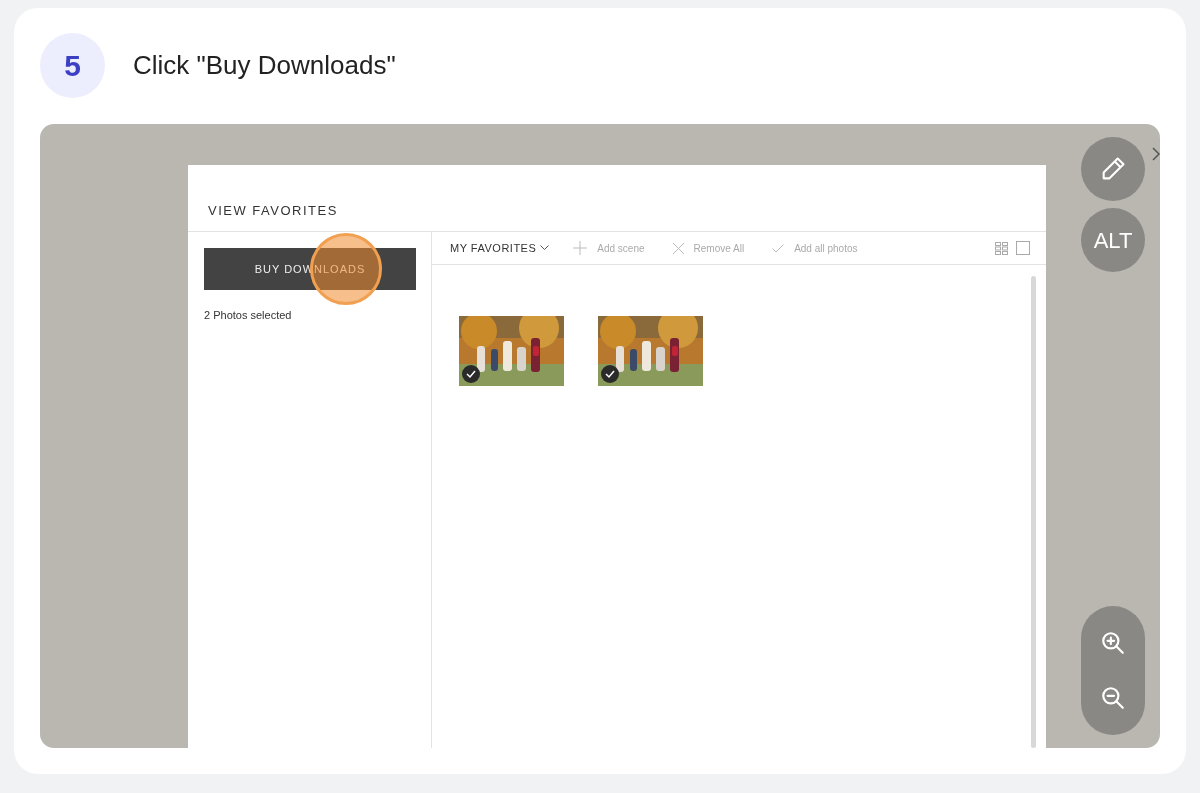  I want to click on chevron-down-icon, so click(545, 248).